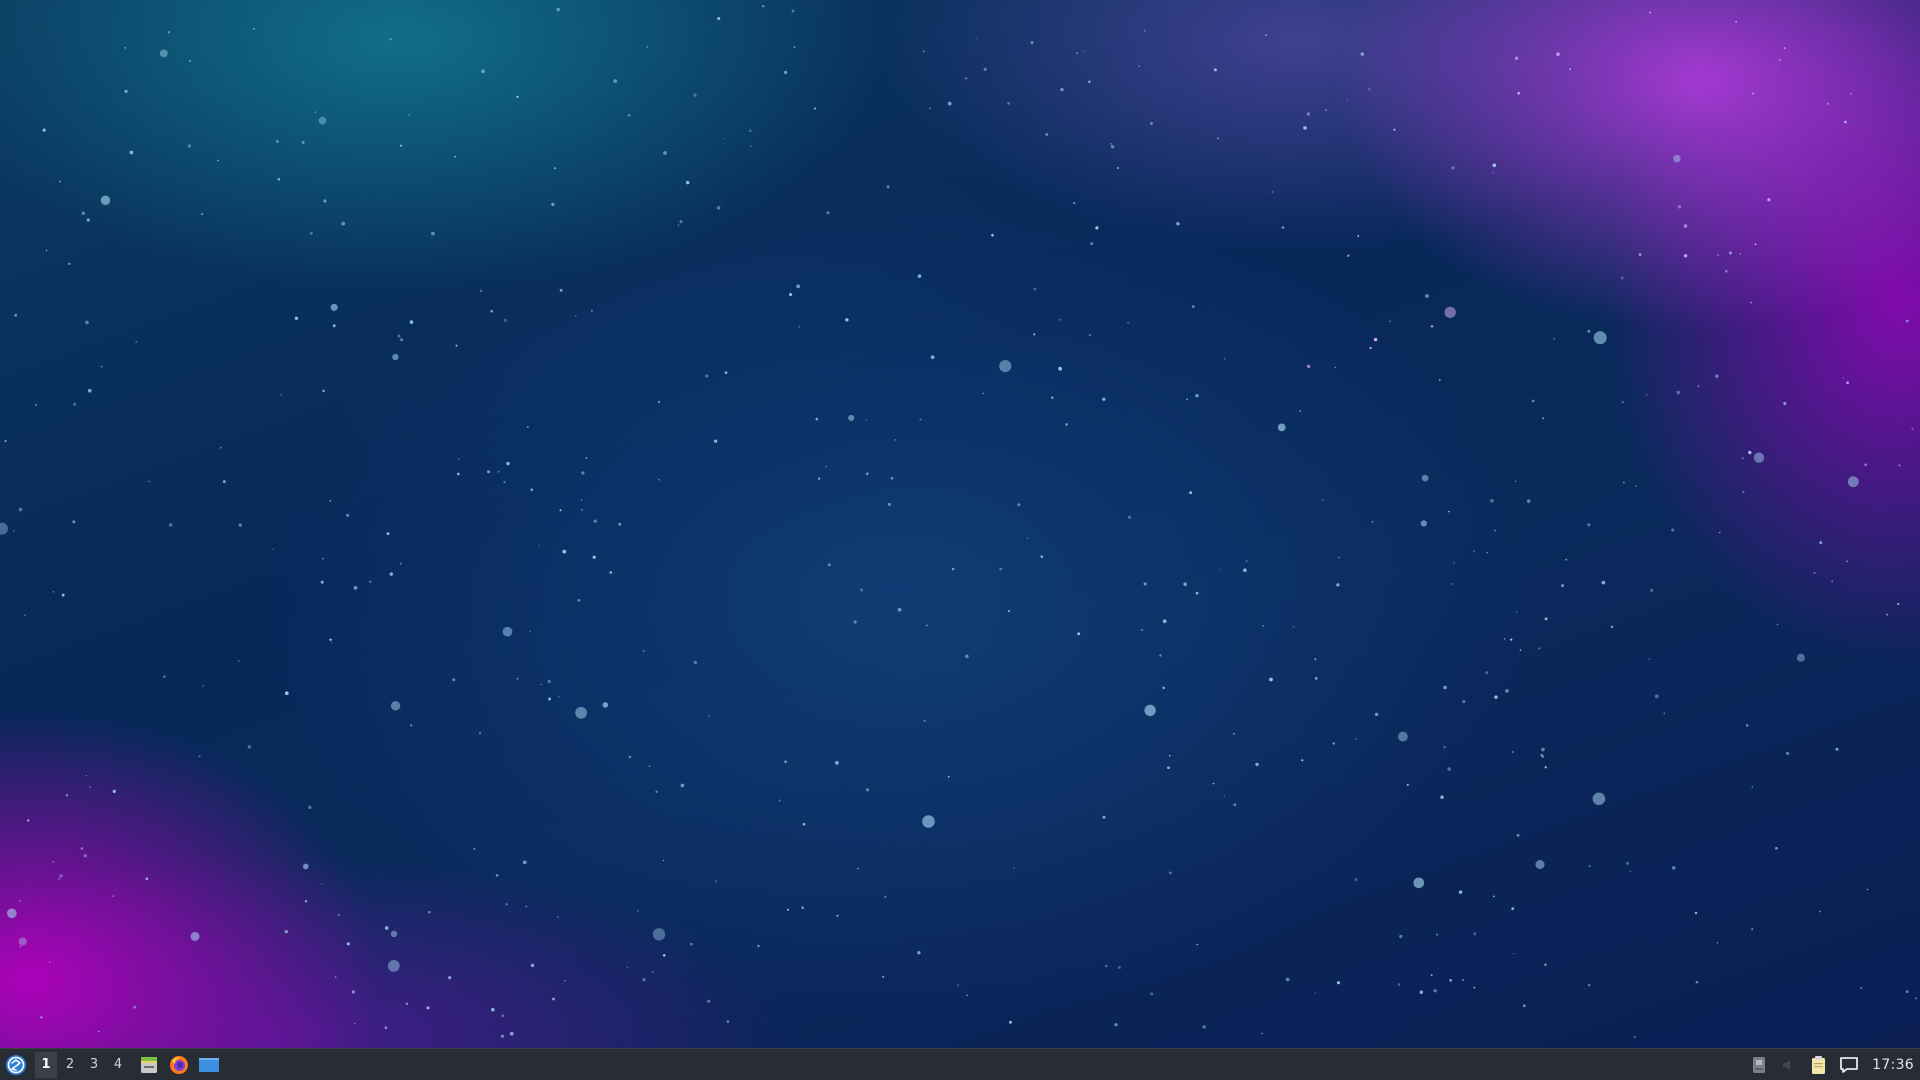 The width and height of the screenshot is (1920, 1080). What do you see at coordinates (94, 1065) in the screenshot?
I see `workspace-3: 3` at bounding box center [94, 1065].